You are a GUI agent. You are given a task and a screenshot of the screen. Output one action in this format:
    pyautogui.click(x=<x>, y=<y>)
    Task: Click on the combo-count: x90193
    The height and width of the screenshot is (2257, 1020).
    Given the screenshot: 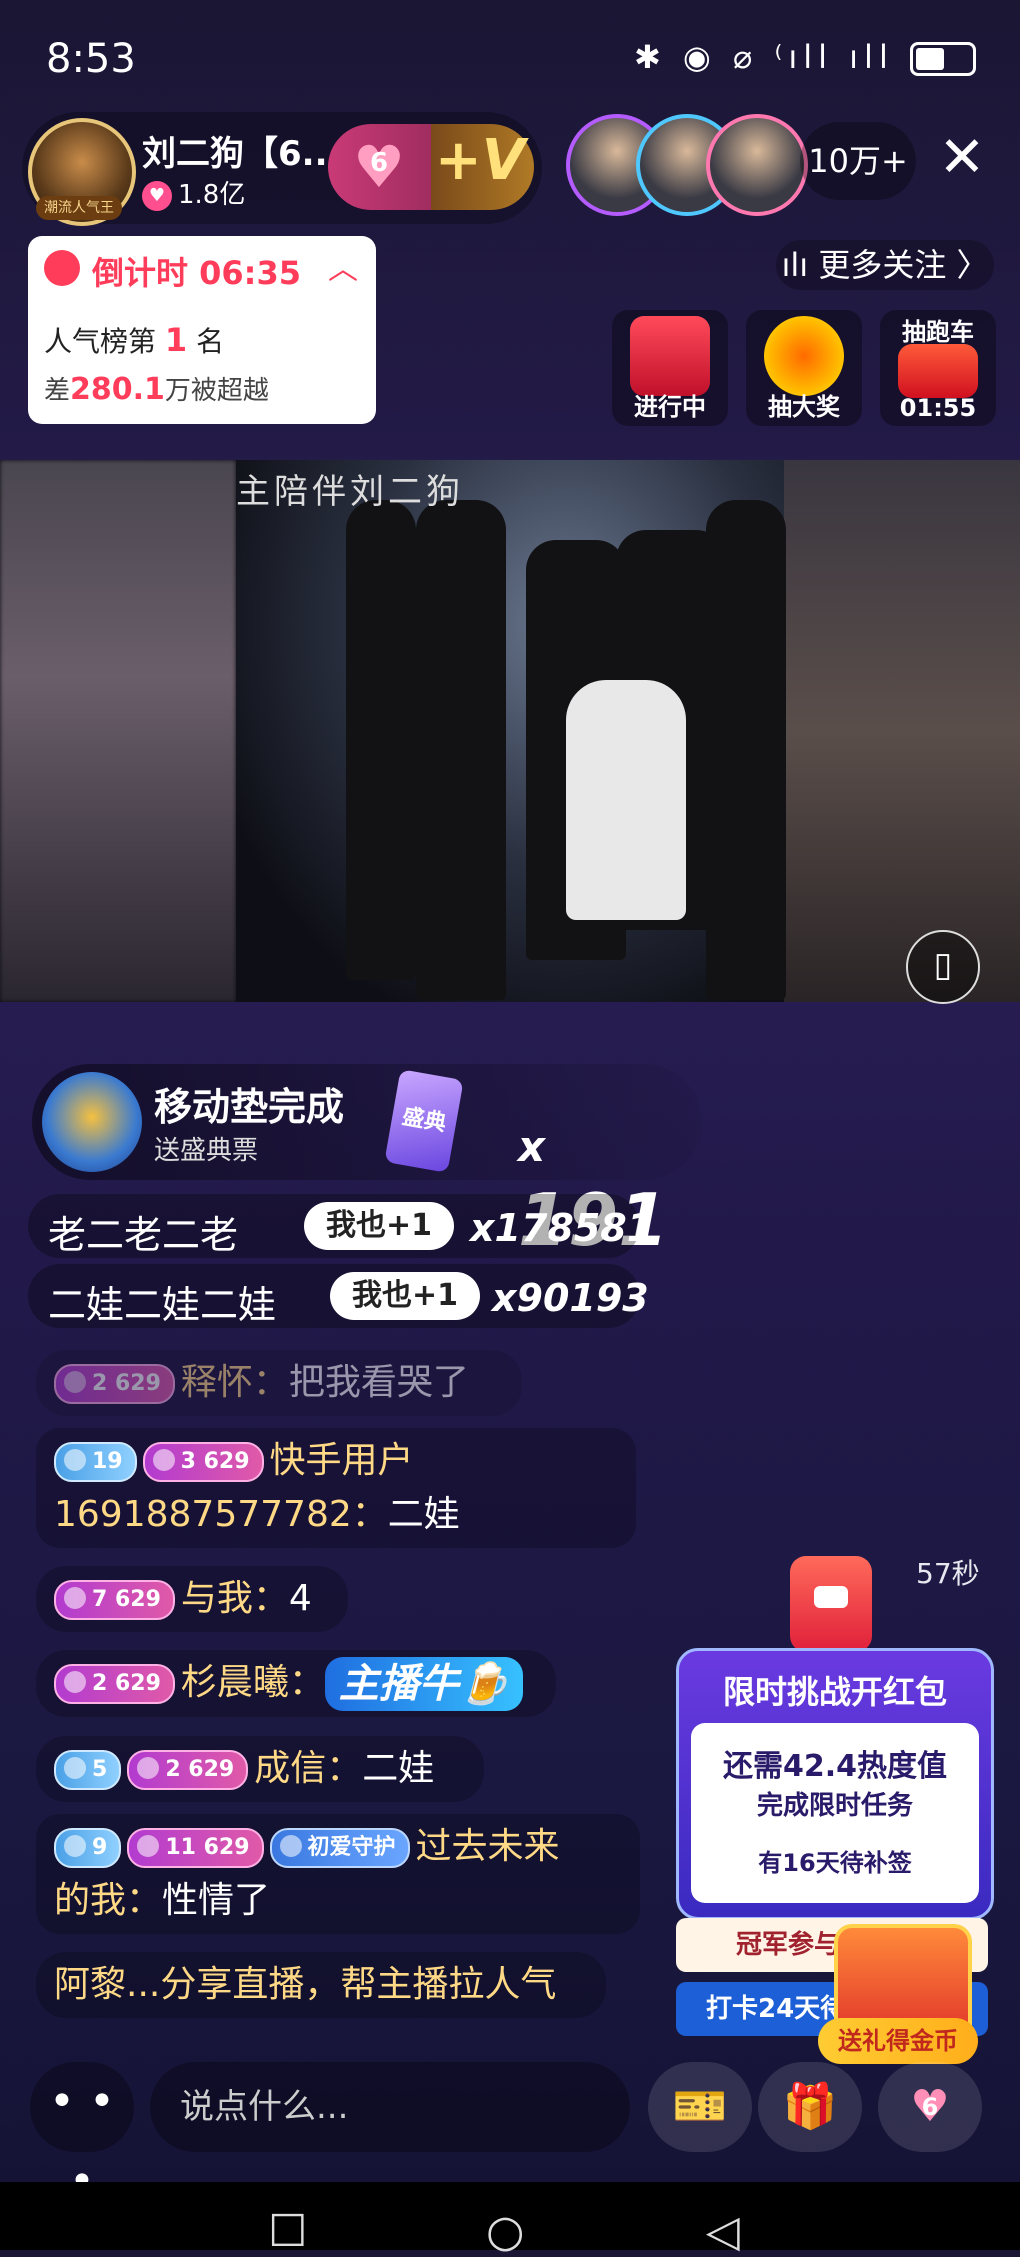 What is the action you would take?
    pyautogui.click(x=570, y=1298)
    